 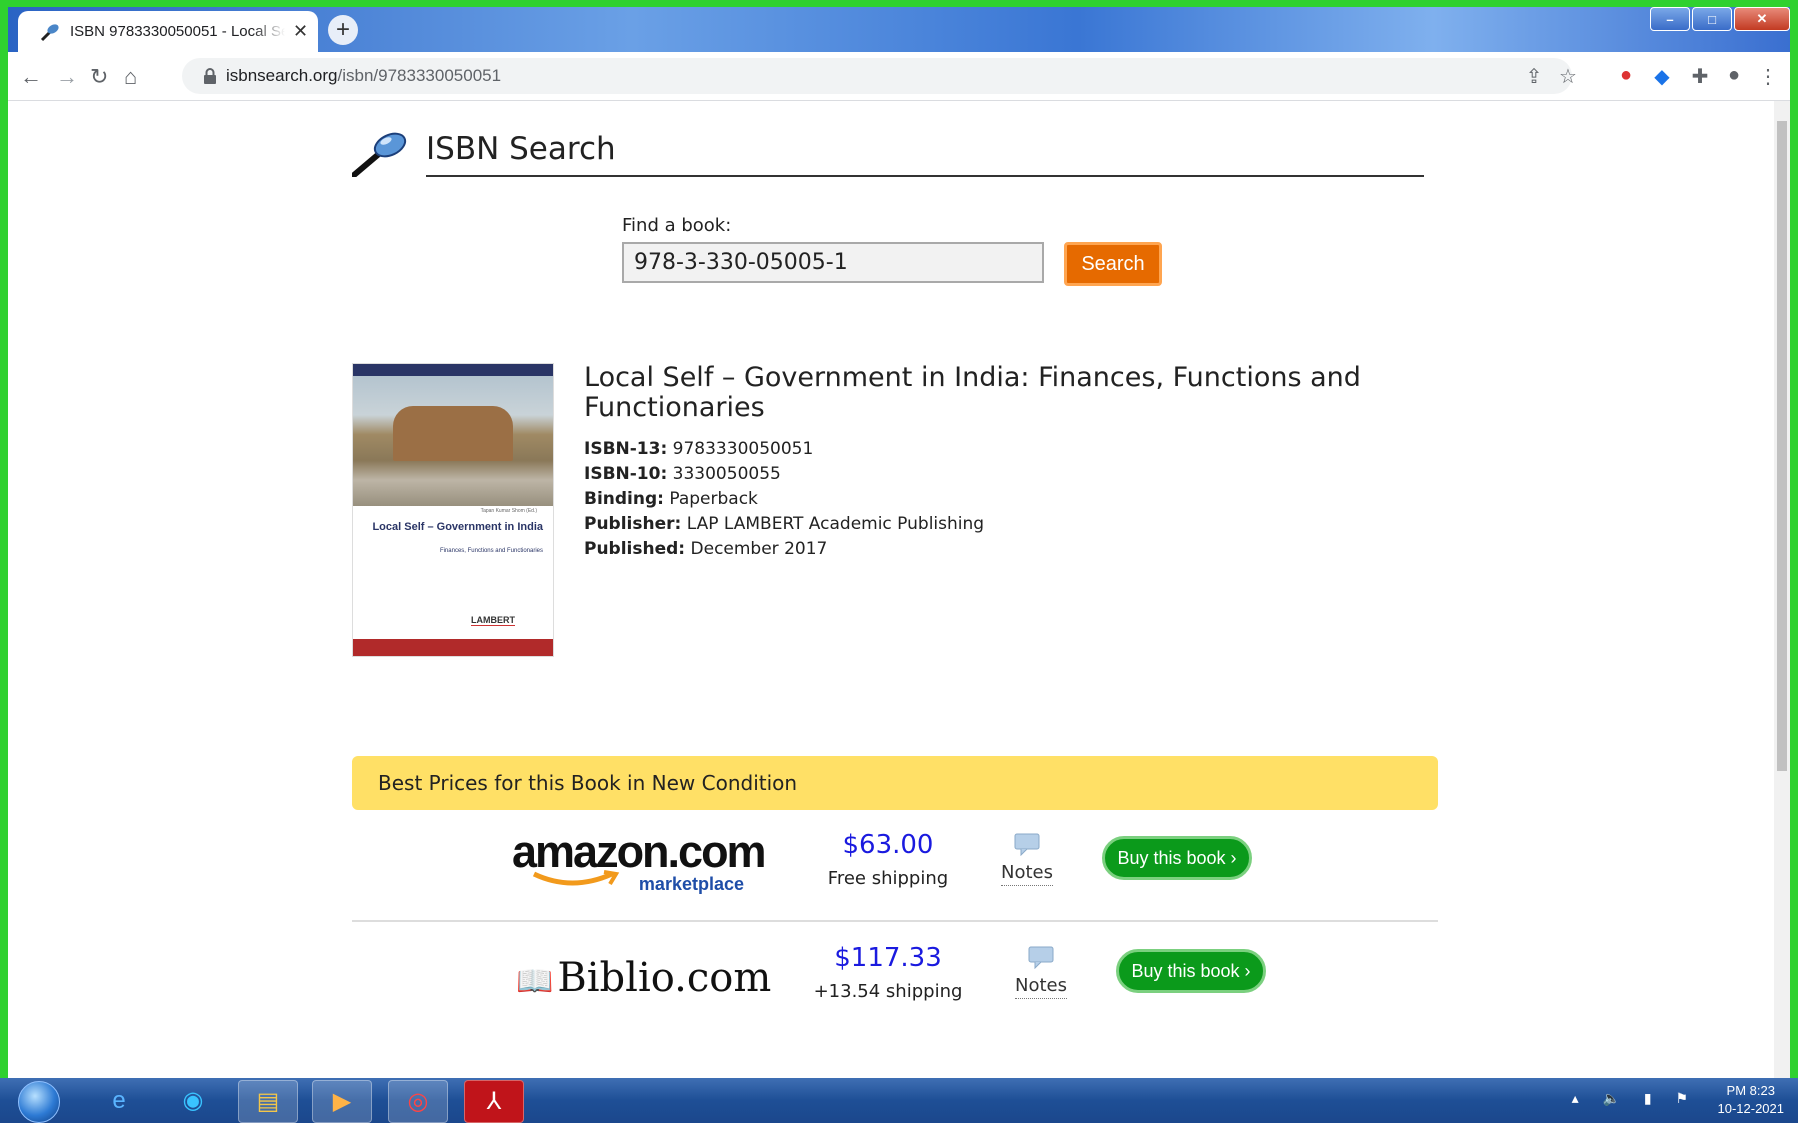 What do you see at coordinates (508, 511) in the screenshot?
I see `cover-author: Tapan Kumar Shom (Ed.)` at bounding box center [508, 511].